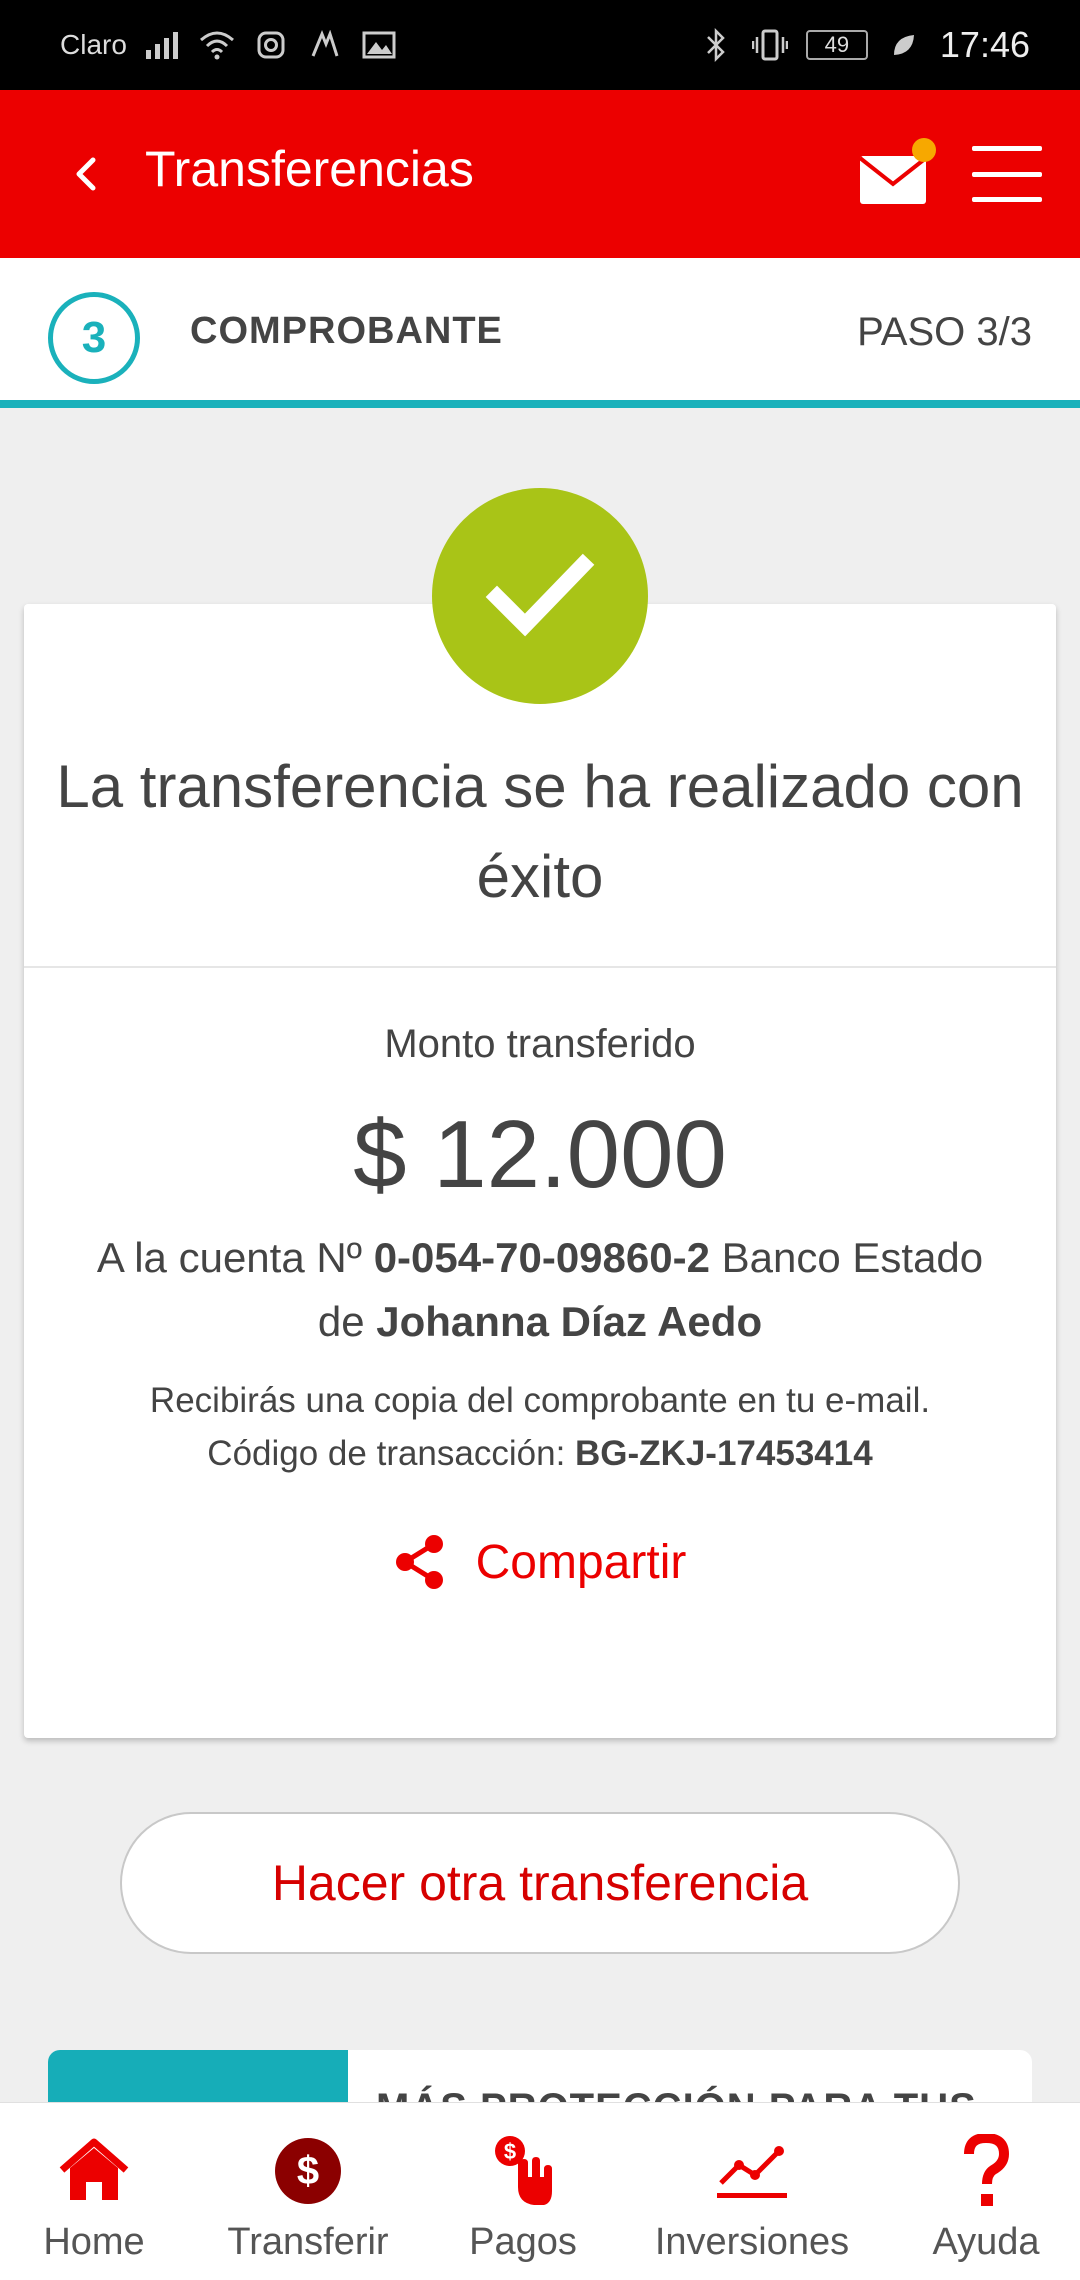 This screenshot has height=2280, width=1080. Describe the element at coordinates (716, 45) in the screenshot. I see `bluetooth-icon` at that location.